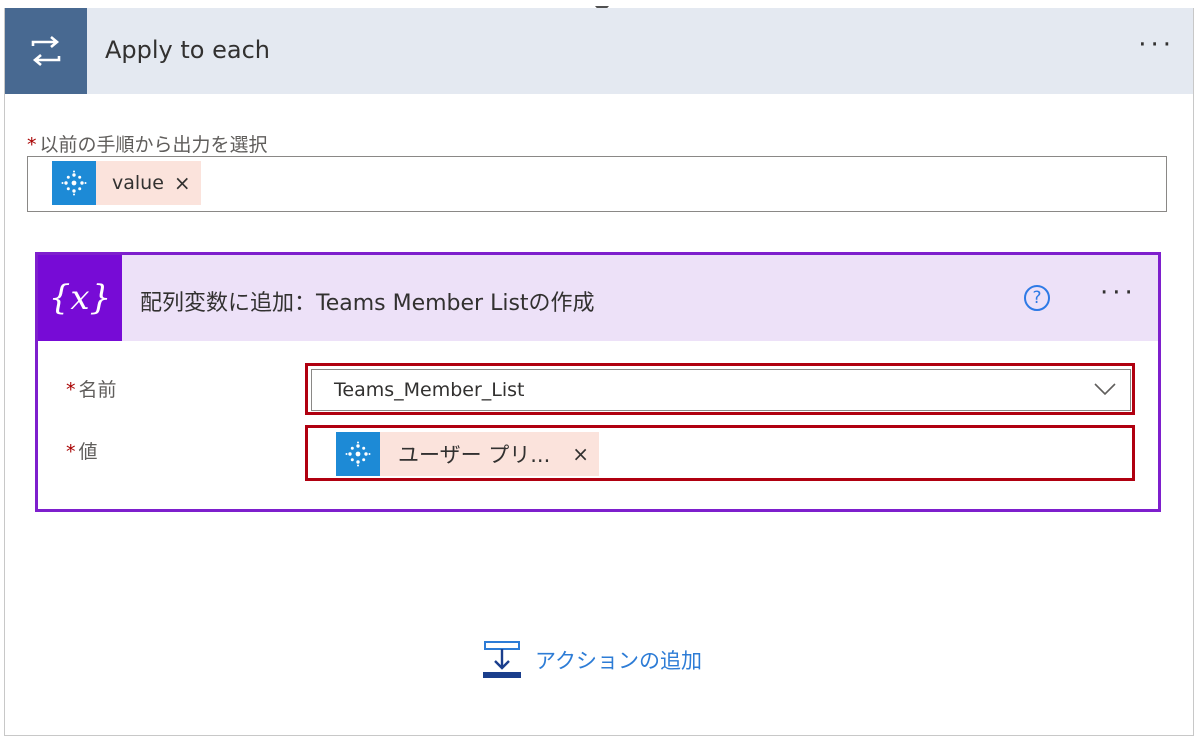 The width and height of the screenshot is (1200, 740). I want to click on action-header: {x} 配列変数に追加：Teams Member Listの作成 ? ···, so click(598, 298).